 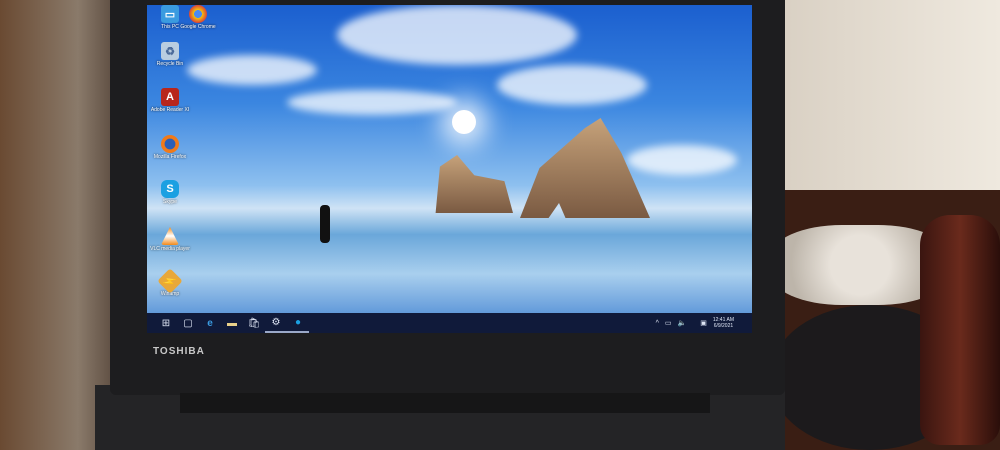 I want to click on clock: 12:41 AM 6/9/2021, so click(x=723, y=323).